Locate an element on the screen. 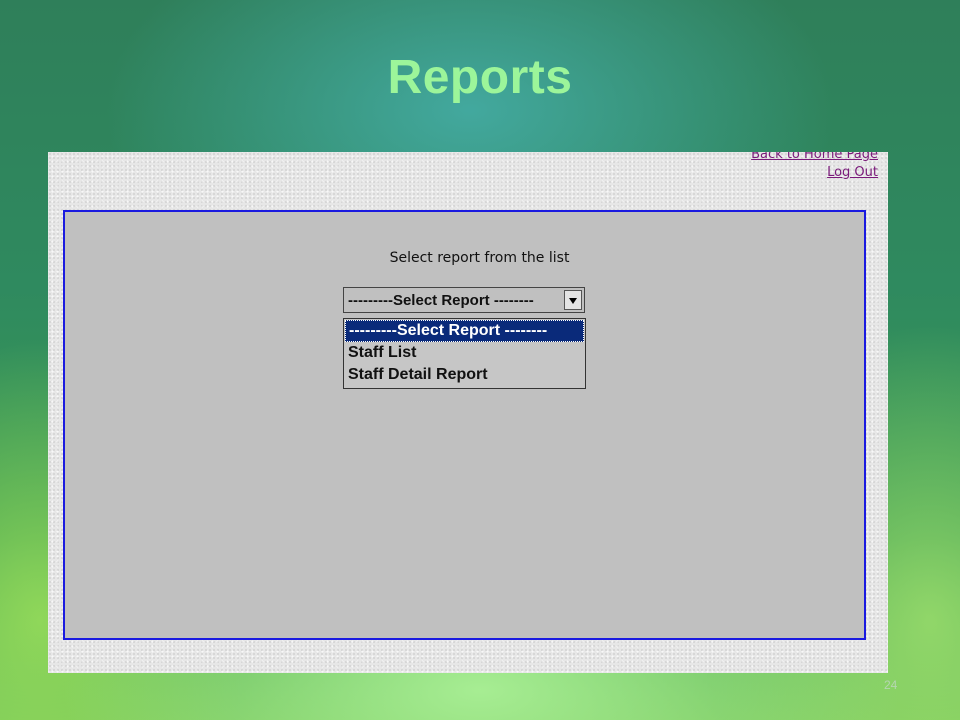 The height and width of the screenshot is (720, 960). page-number: 24 is located at coordinates (891, 685).